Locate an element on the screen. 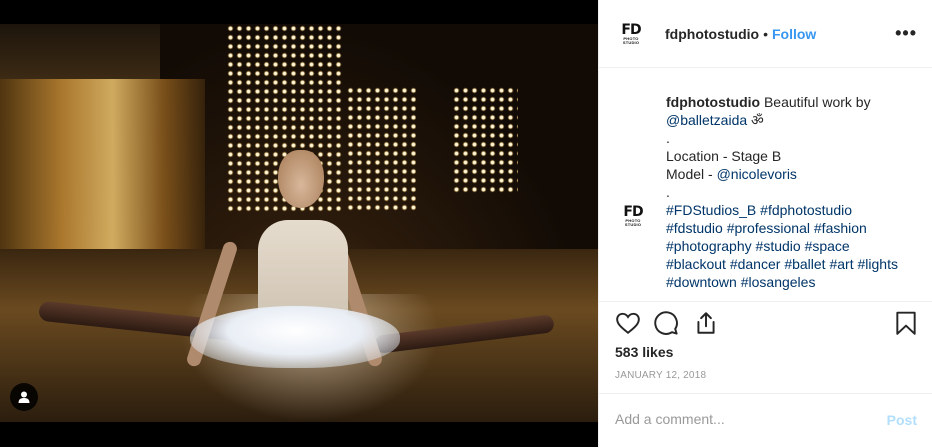 Image resolution: width=932 pixels, height=448 pixels. comment-bar: Post is located at coordinates (765, 420).